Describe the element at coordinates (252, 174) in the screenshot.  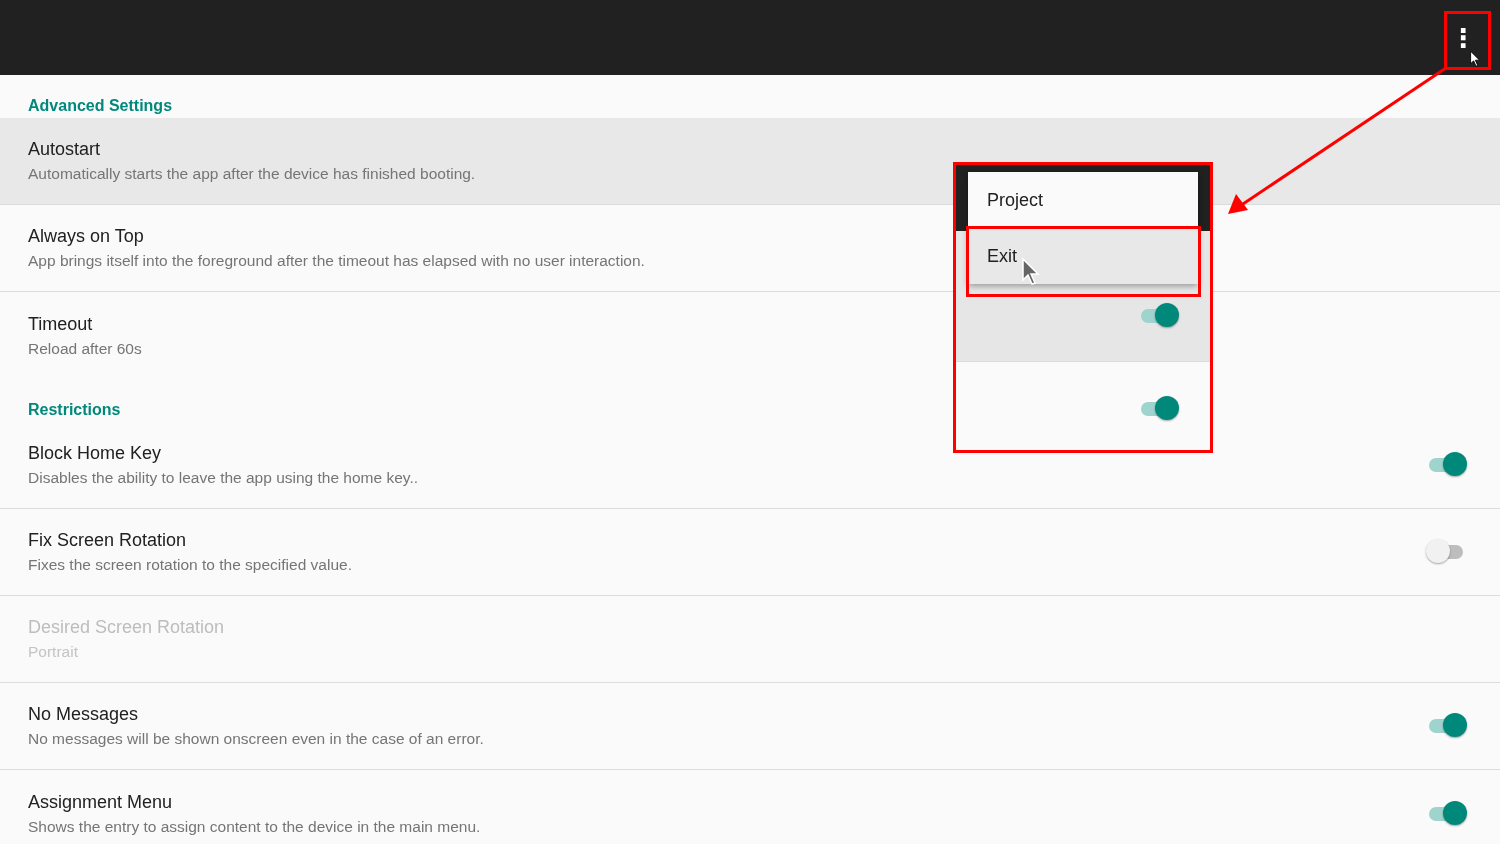
I see `setting-summary: Automatically starts the app after the device has finished booting.` at that location.